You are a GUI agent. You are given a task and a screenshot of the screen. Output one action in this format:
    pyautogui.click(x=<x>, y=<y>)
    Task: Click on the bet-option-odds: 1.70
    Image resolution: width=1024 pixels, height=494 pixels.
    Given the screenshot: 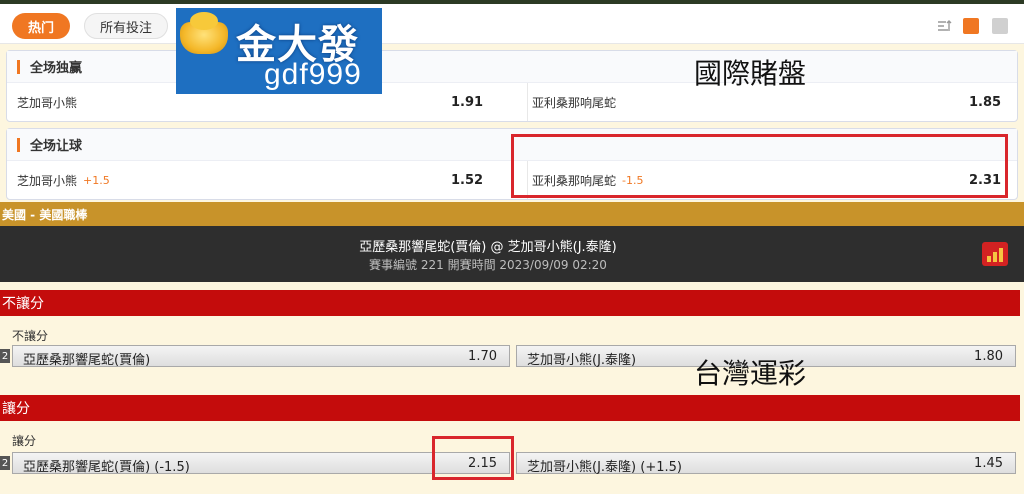 What is the action you would take?
    pyautogui.click(x=482, y=356)
    